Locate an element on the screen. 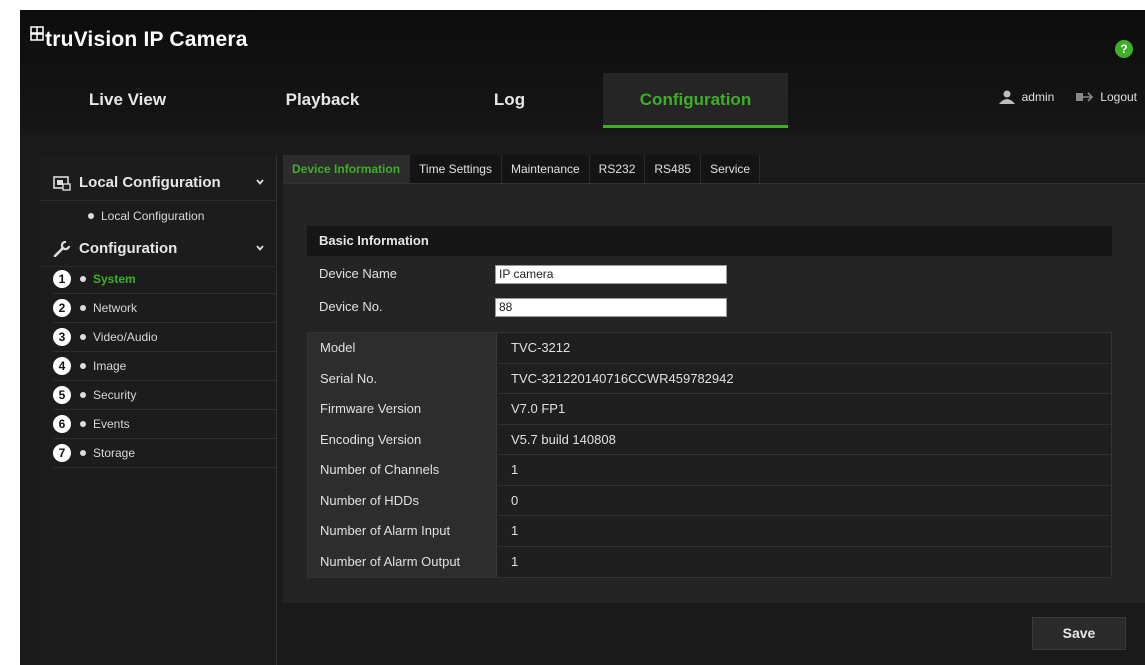  wrench-icon is located at coordinates (62, 248).